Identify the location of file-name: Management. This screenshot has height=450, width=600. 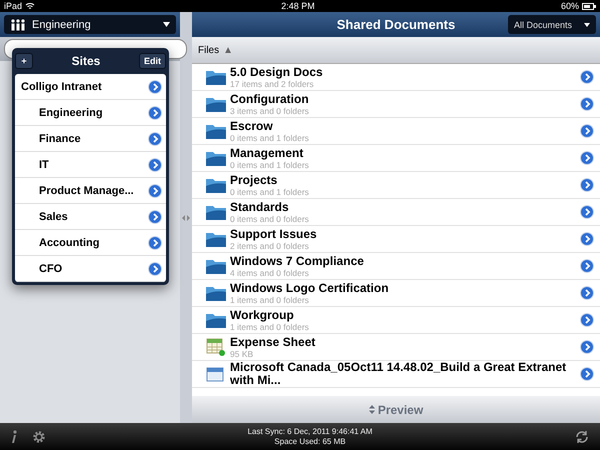
(267, 153).